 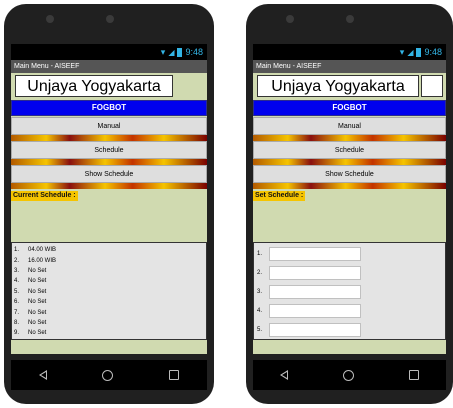 What do you see at coordinates (30, 281) in the screenshot?
I see `list-item: 4. No Set` at bounding box center [30, 281].